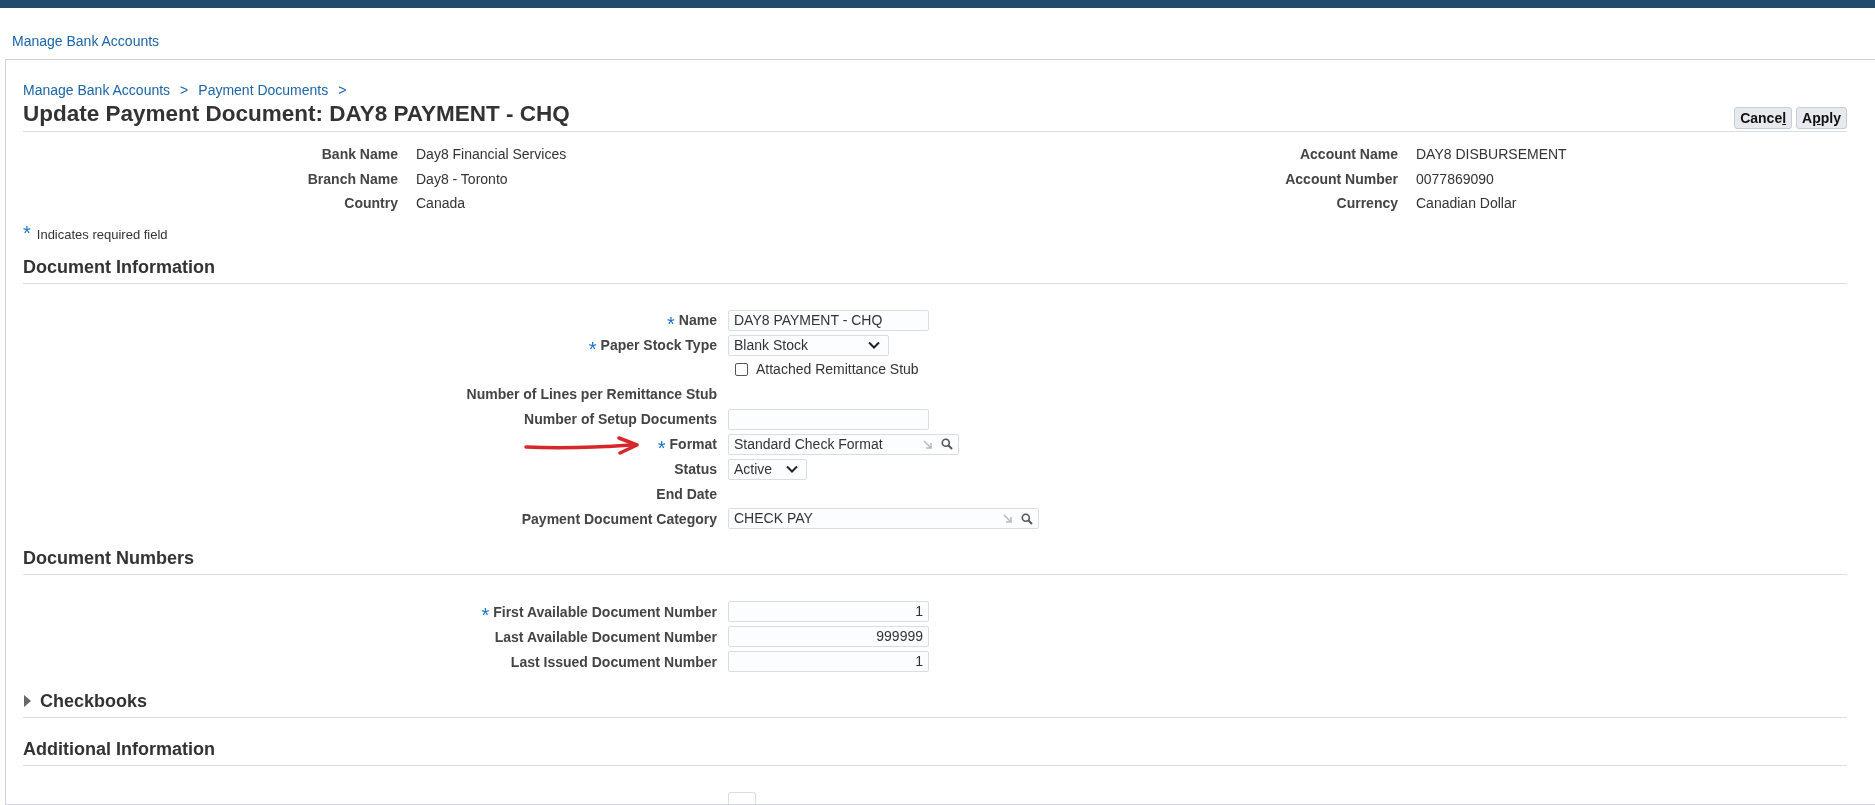 The width and height of the screenshot is (1875, 805). What do you see at coordinates (86, 41) in the screenshot?
I see `manage-bank-accounts-link: Manage Bank Accounts` at bounding box center [86, 41].